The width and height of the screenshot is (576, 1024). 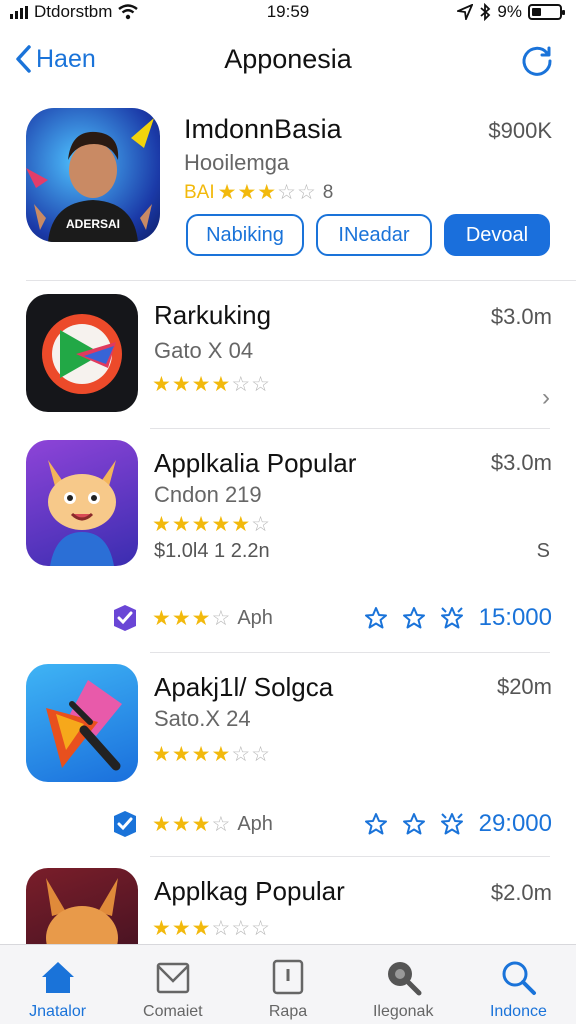 I want to click on bluetooth-icon, so click(x=485, y=12).